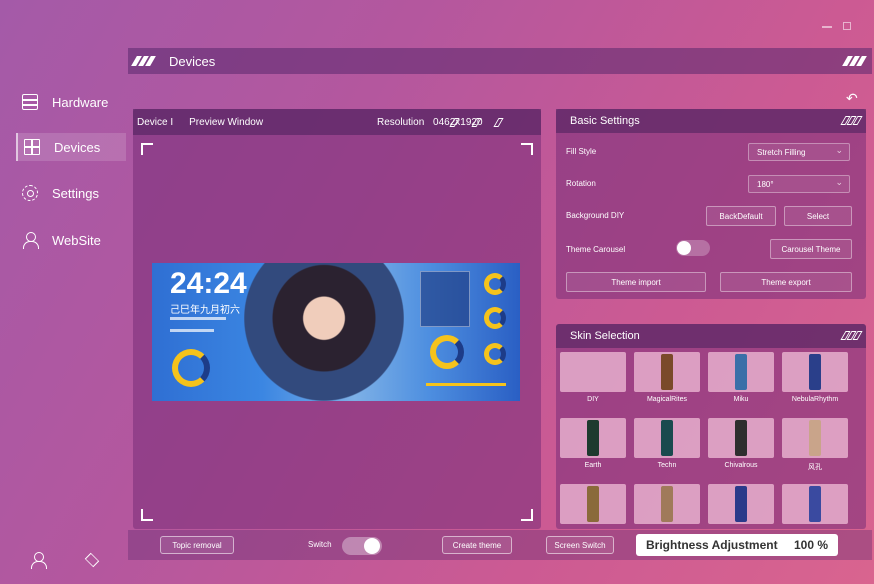  I want to click on skin-item: Techn, so click(667, 443).